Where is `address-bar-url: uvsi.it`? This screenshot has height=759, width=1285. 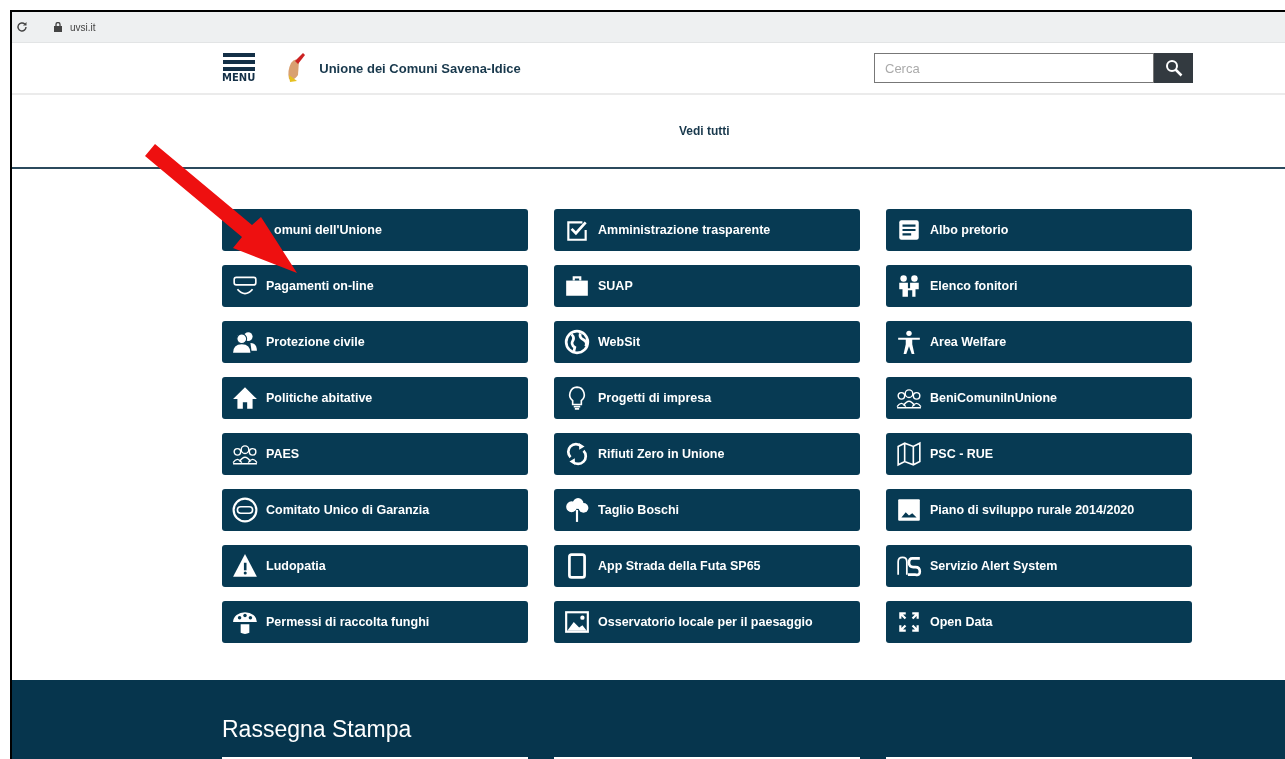 address-bar-url: uvsi.it is located at coordinates (83, 27).